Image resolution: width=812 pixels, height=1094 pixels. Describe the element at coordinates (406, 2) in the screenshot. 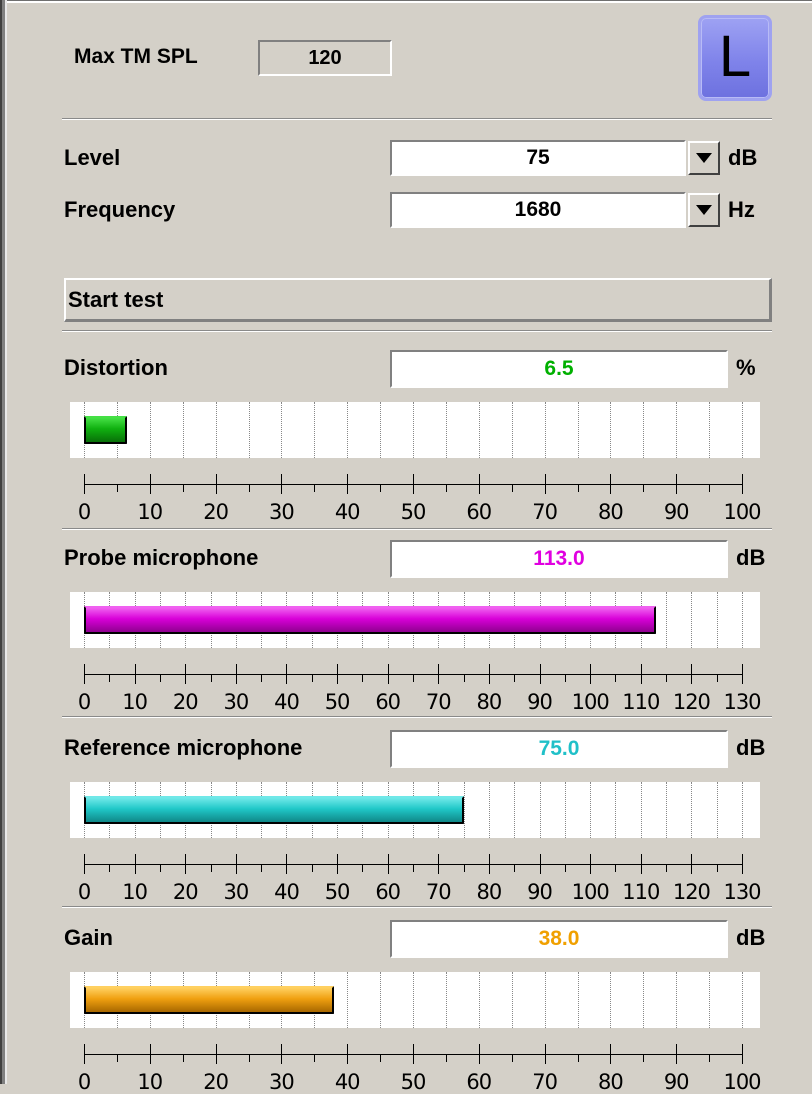

I see `window-top-highlight` at that location.